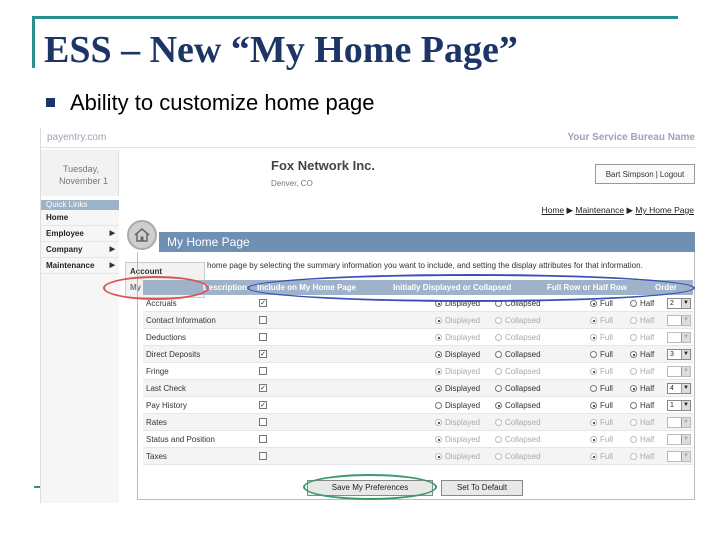  Describe the element at coordinates (672, 405) in the screenshot. I see `order-value: 1` at that location.